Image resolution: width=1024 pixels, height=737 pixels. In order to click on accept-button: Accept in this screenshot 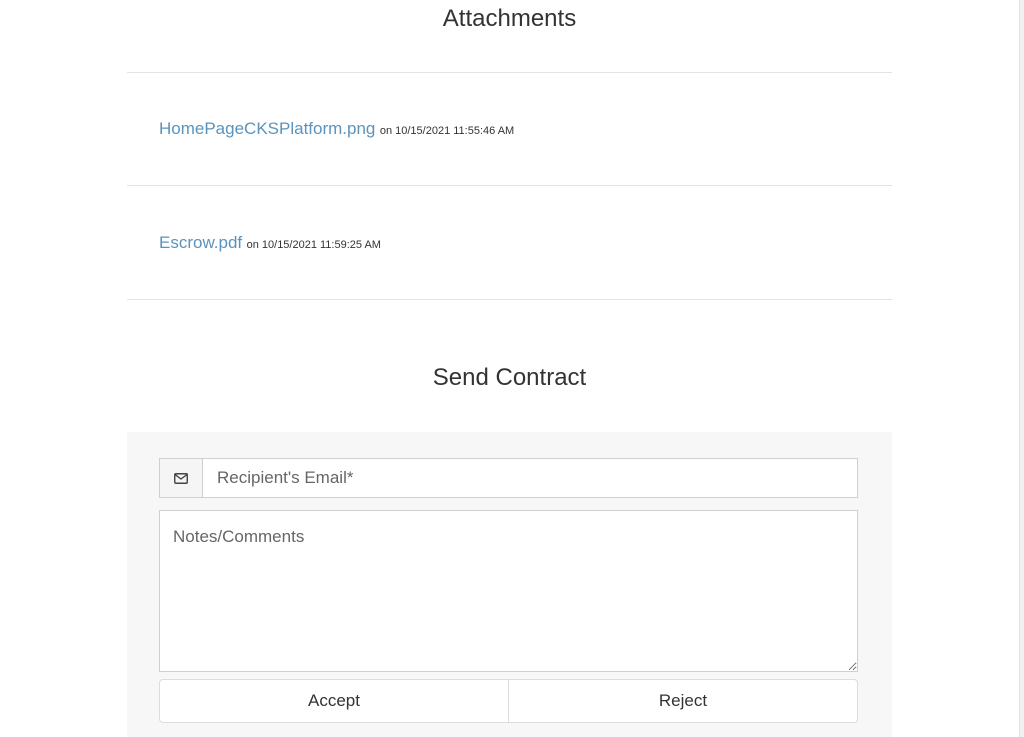, I will do `click(334, 701)`.